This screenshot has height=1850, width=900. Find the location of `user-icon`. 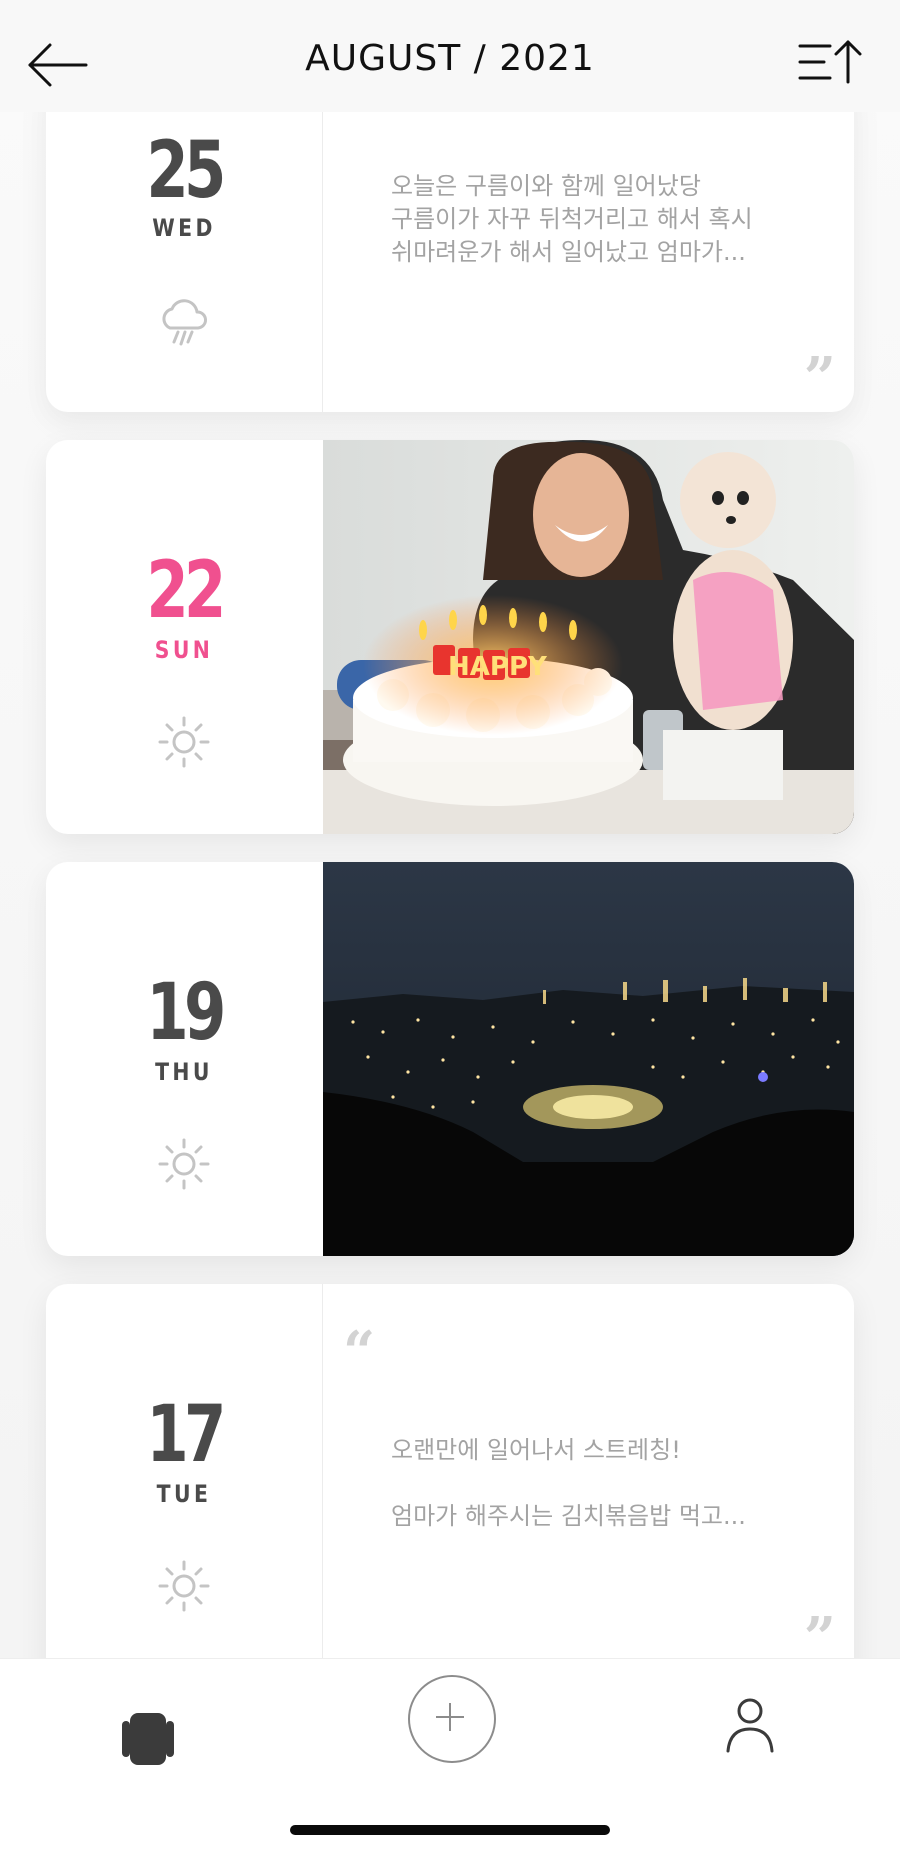

user-icon is located at coordinates (750, 1725).